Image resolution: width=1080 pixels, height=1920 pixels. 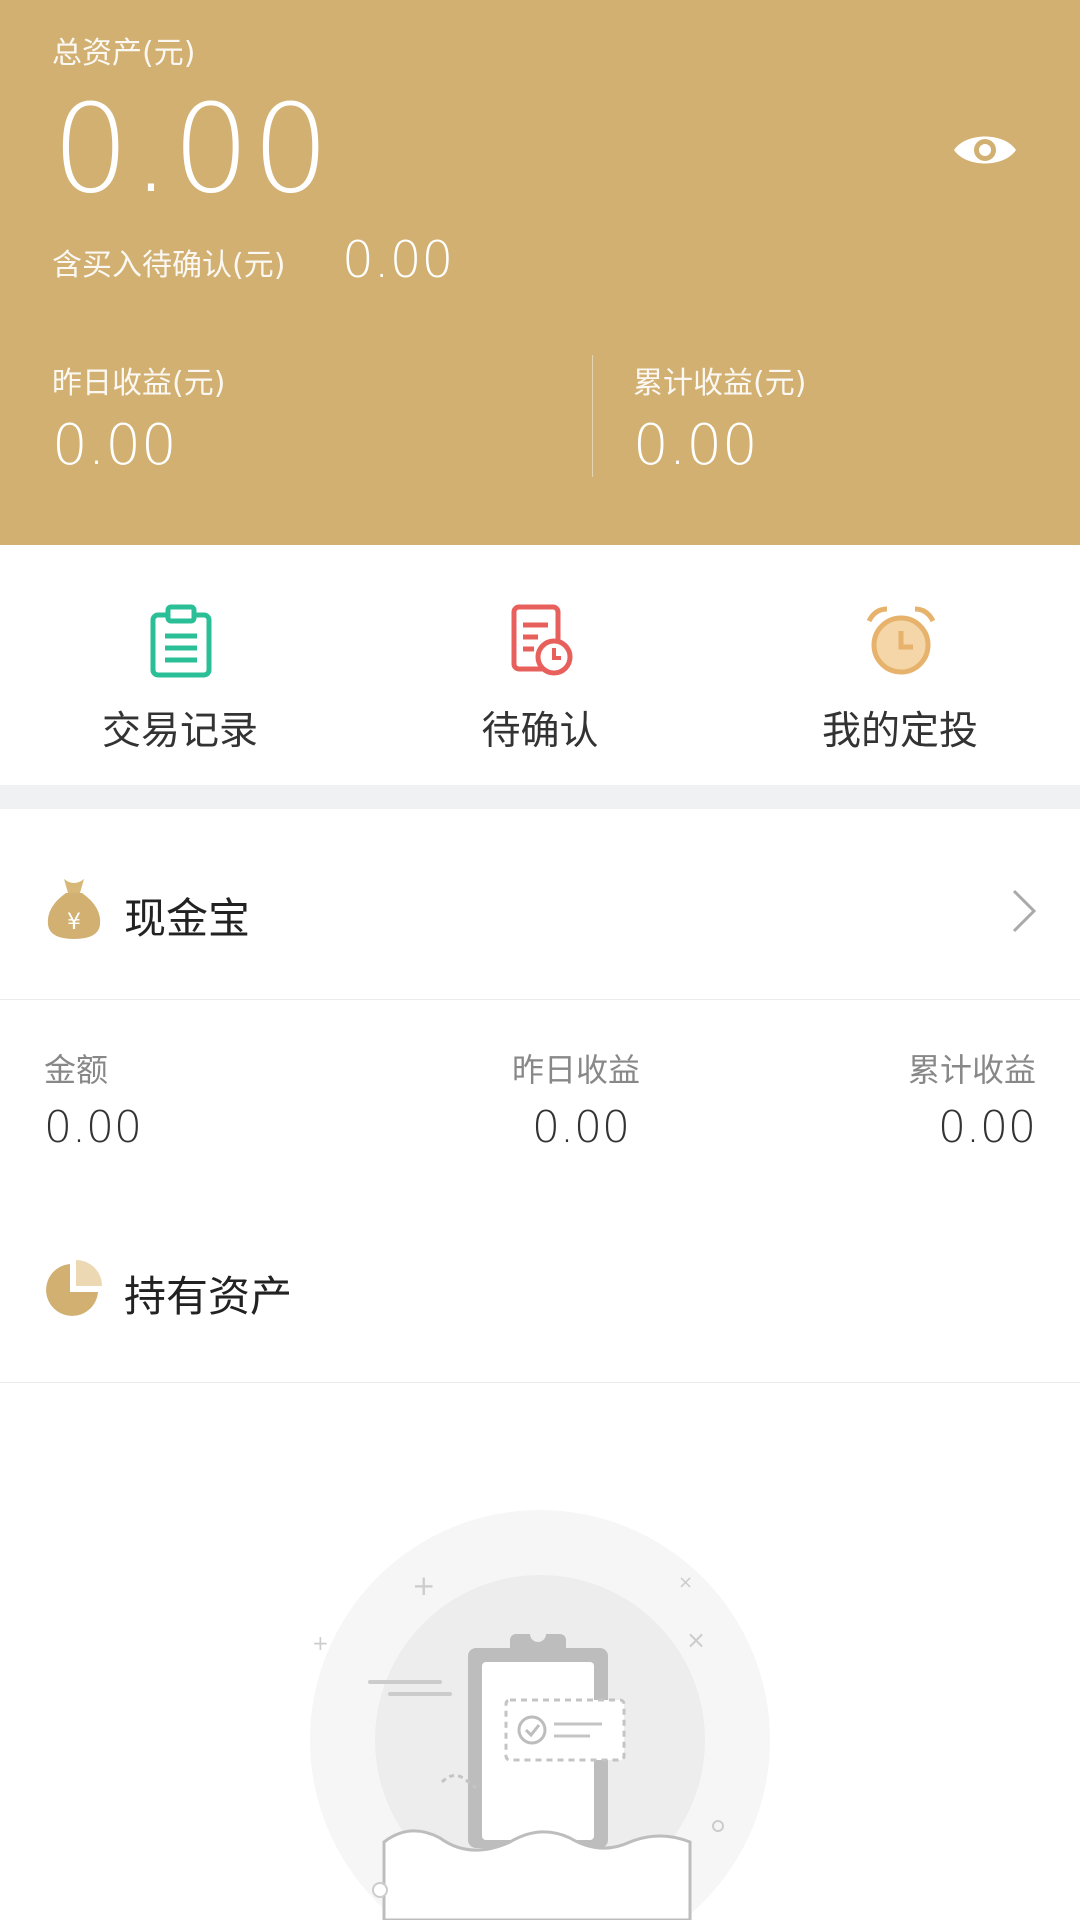 What do you see at coordinates (971, 1070) in the screenshot?
I see `cash-cumulative-label: 累计收益` at bounding box center [971, 1070].